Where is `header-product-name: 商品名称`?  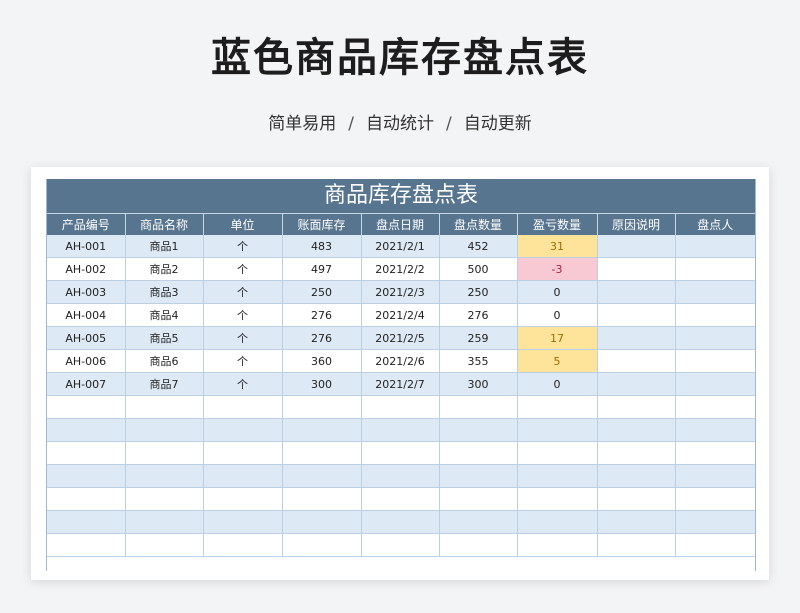 header-product-name: 商品名称 is located at coordinates (164, 224).